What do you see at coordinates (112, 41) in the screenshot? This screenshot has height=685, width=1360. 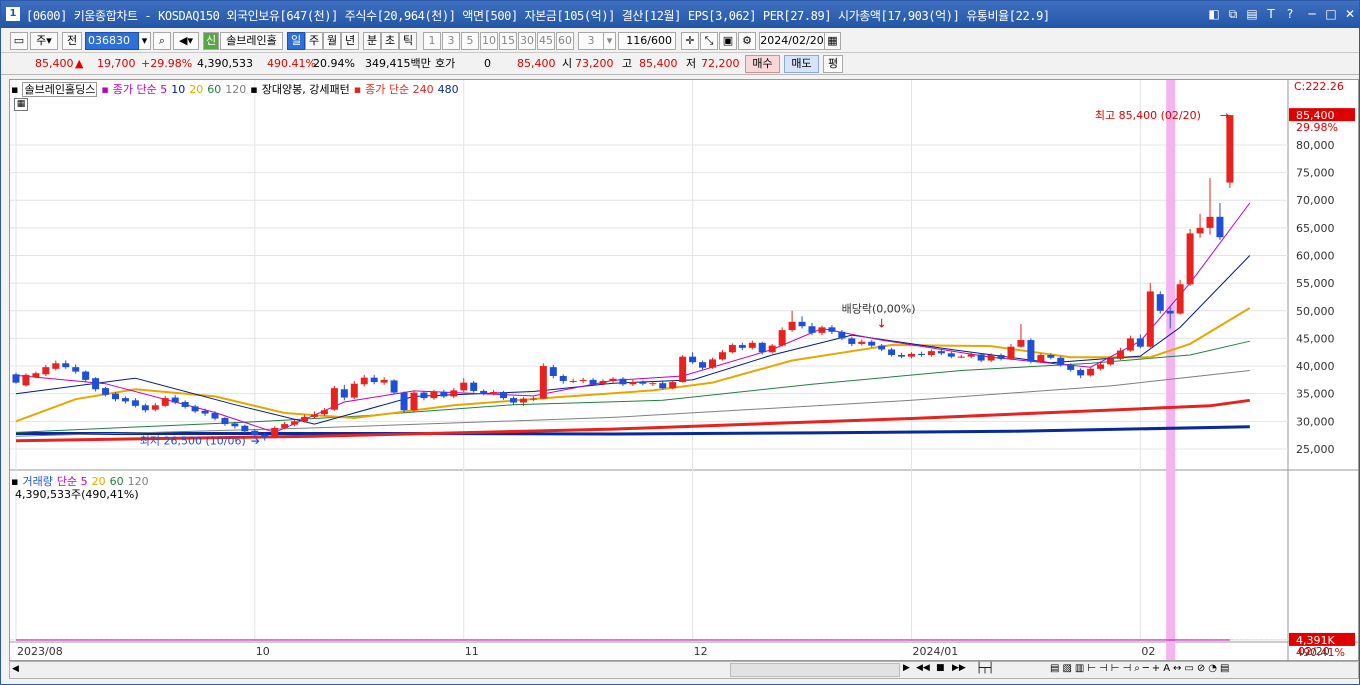 I see `stock-code-input: 036830` at bounding box center [112, 41].